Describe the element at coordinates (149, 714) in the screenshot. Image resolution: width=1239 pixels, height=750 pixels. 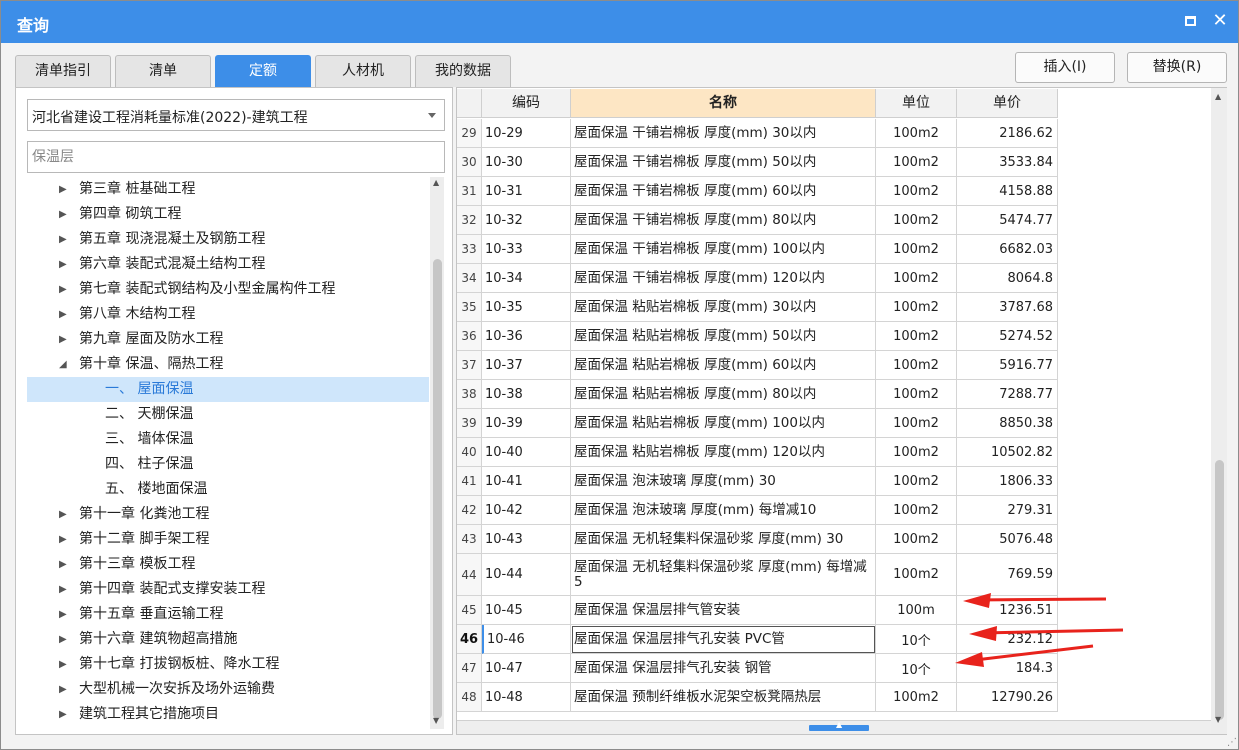
I see `tree-item-label: 建筑工程其它措施项目` at that location.